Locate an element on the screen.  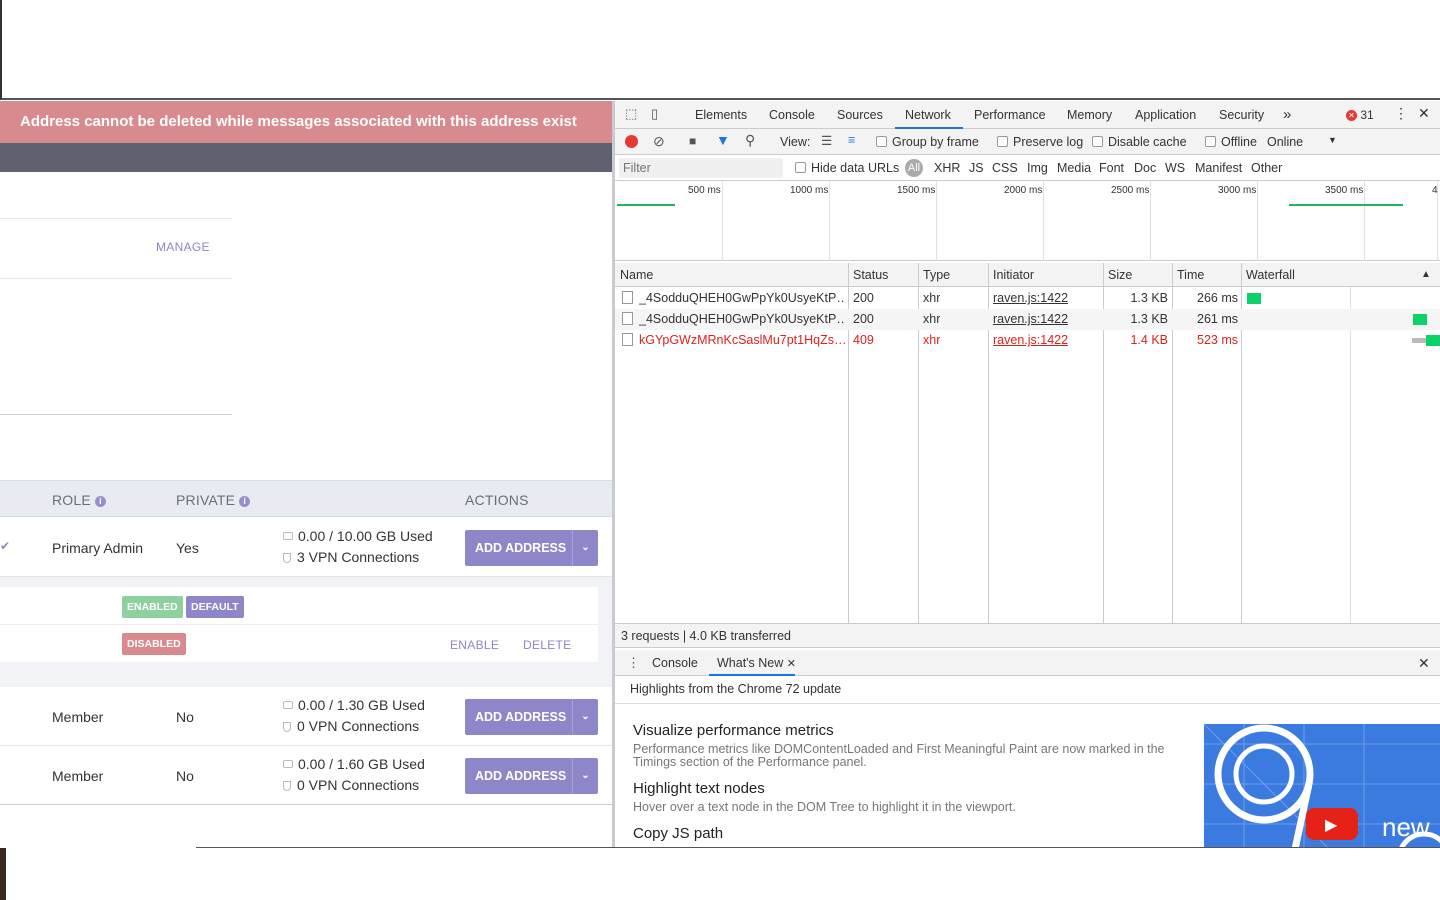
chevron-down-icon: ▼ is located at coordinates (1332, 140).